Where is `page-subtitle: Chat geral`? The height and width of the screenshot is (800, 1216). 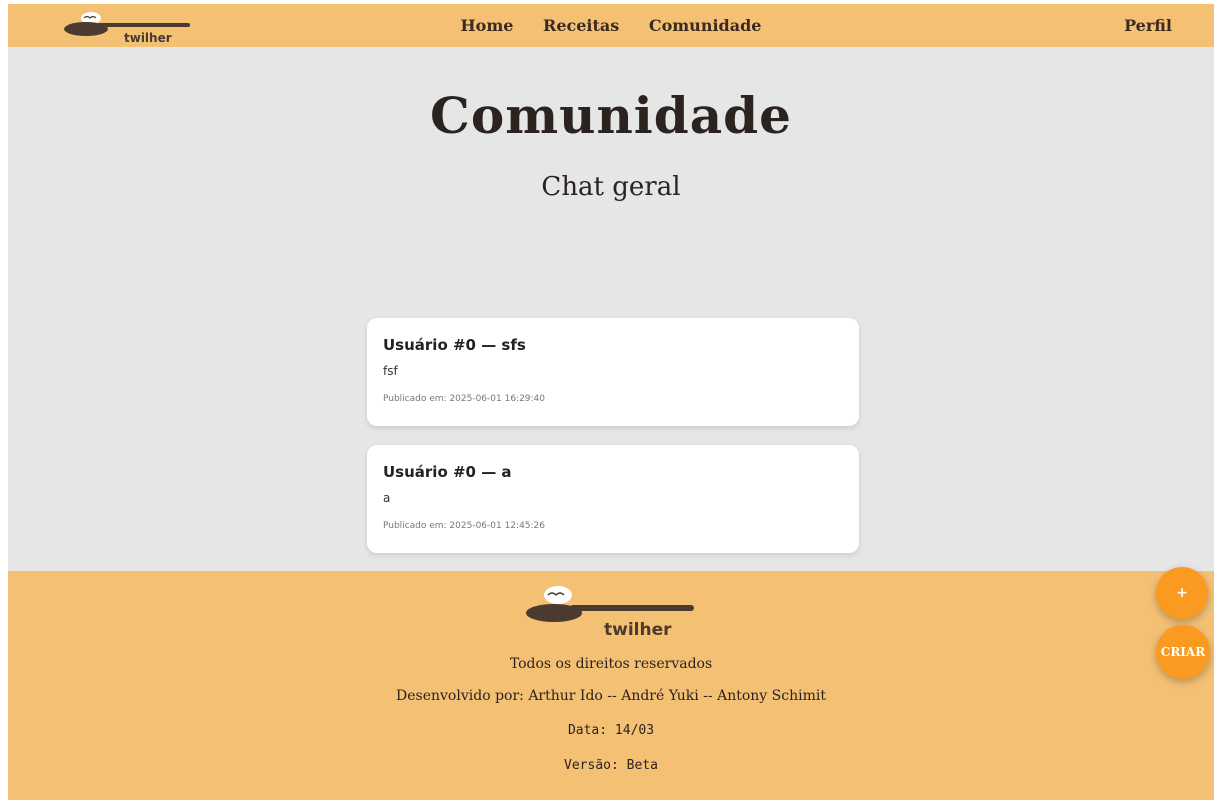 page-subtitle: Chat geral is located at coordinates (611, 187).